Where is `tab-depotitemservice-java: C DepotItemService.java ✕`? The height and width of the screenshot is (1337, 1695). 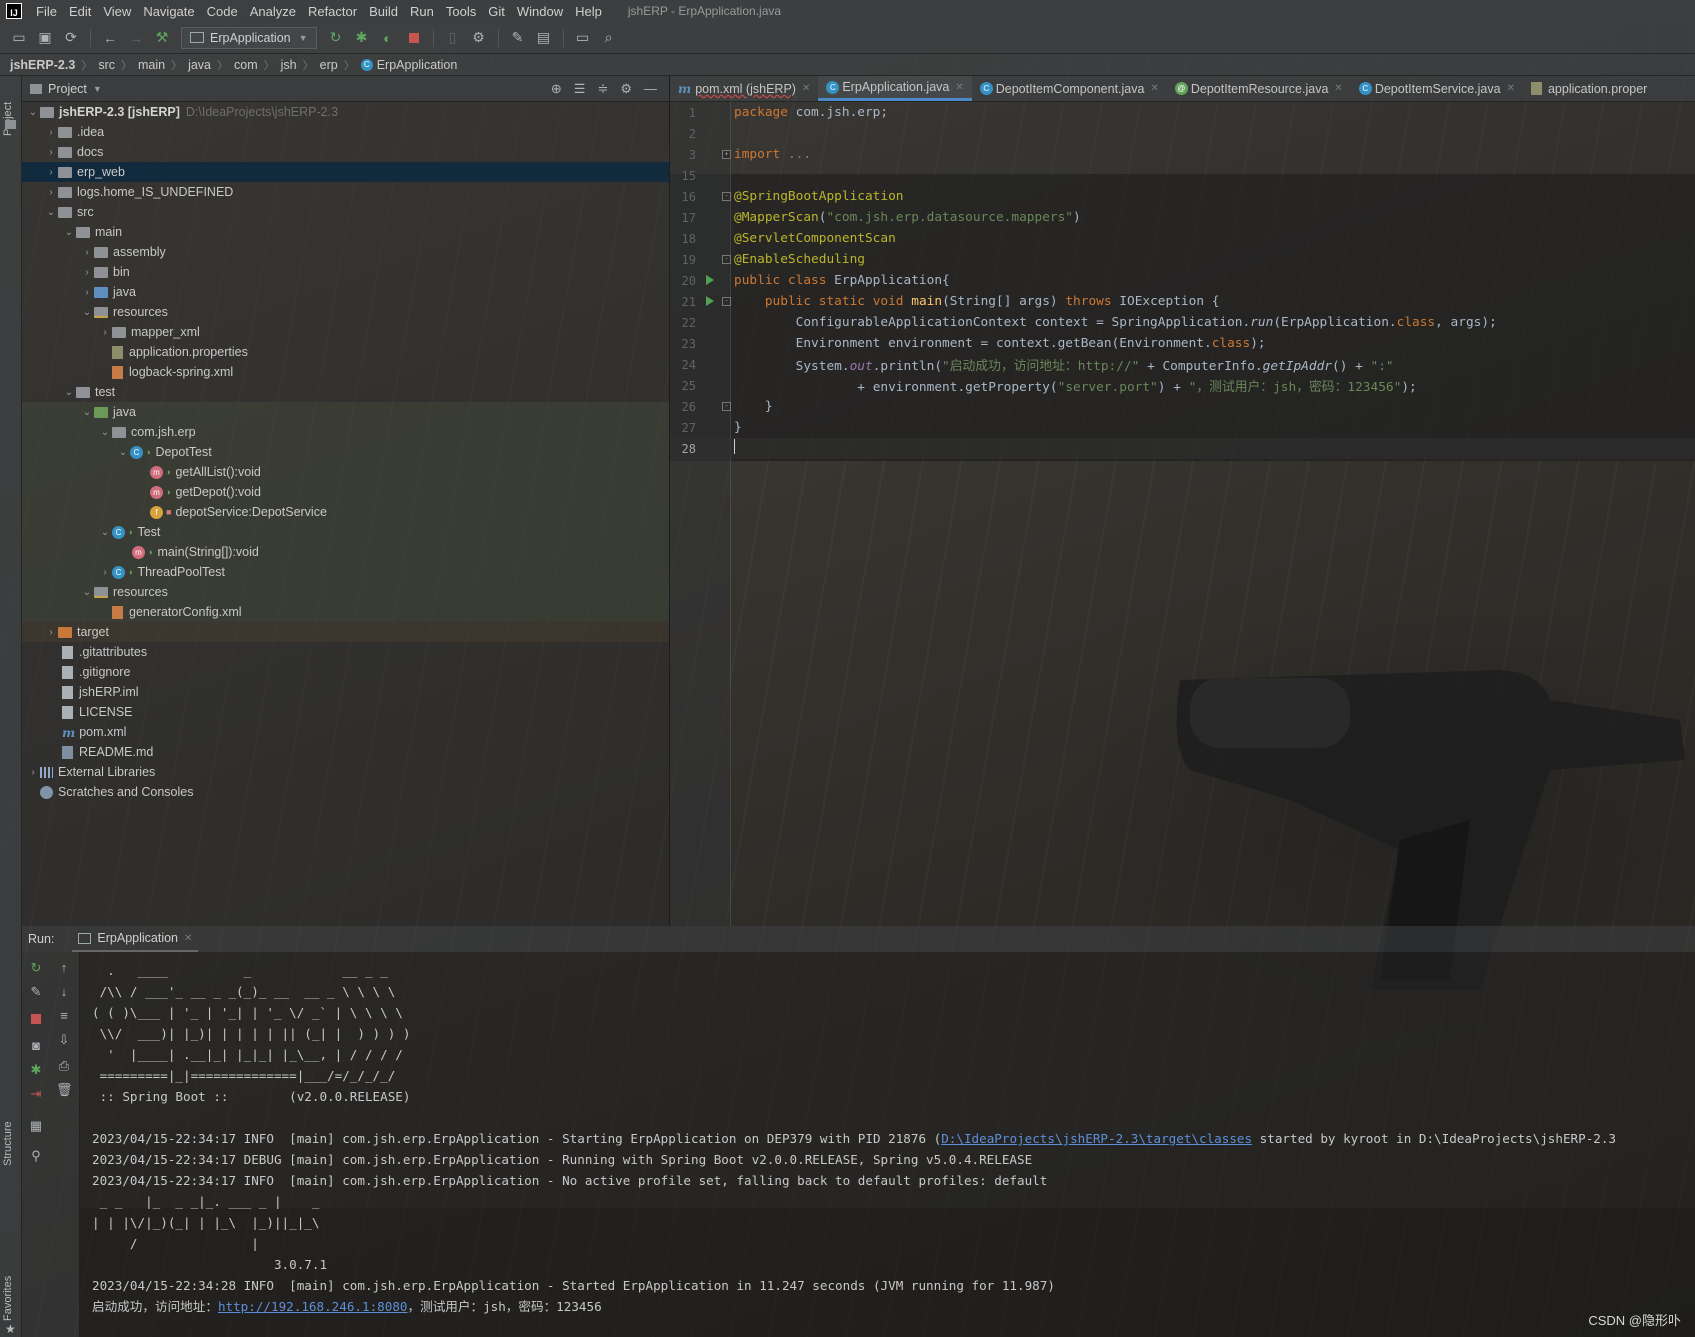 tab-depotitemservice-java: C DepotItemService.java ✕ is located at coordinates (1437, 88).